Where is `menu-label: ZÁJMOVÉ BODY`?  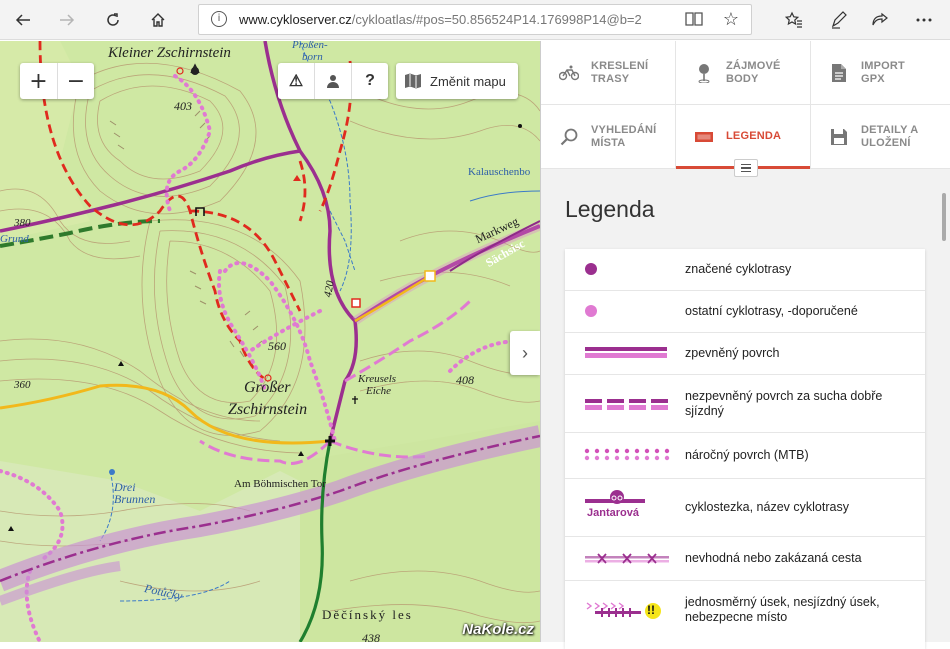 menu-label: ZÁJMOVÉ BODY is located at coordinates (753, 72).